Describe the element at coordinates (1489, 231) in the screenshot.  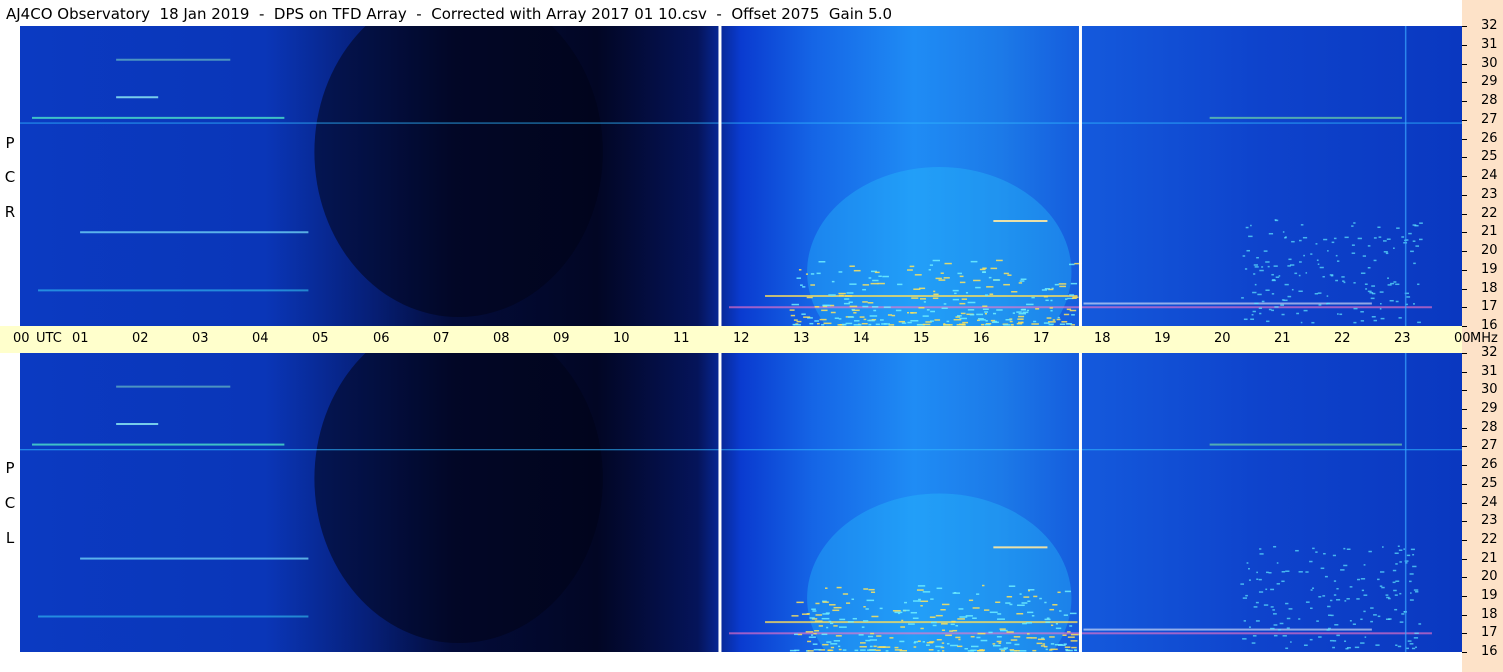
I see `frequency-tick-label: 21` at that location.